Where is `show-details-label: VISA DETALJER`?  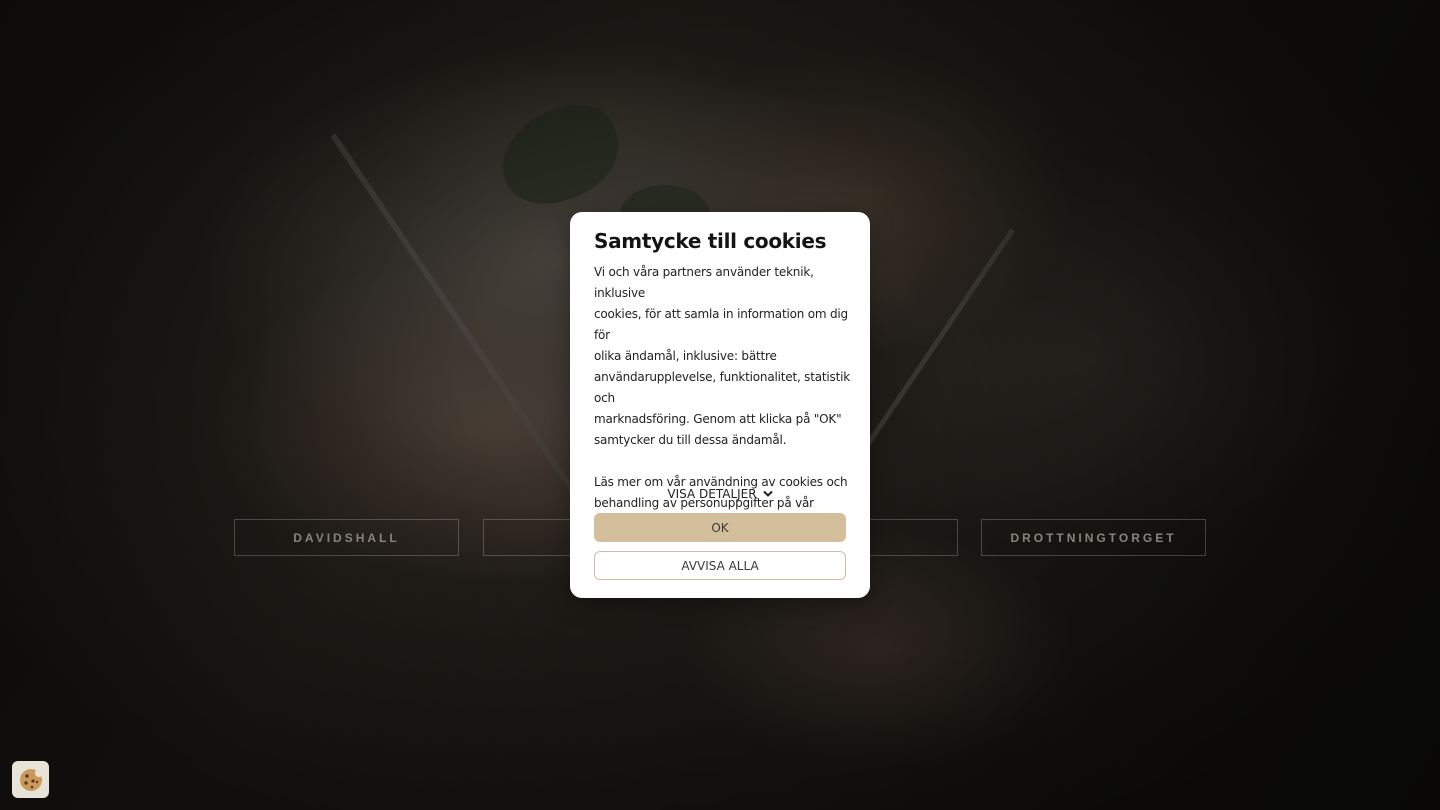
show-details-label: VISA DETALJER is located at coordinates (712, 494).